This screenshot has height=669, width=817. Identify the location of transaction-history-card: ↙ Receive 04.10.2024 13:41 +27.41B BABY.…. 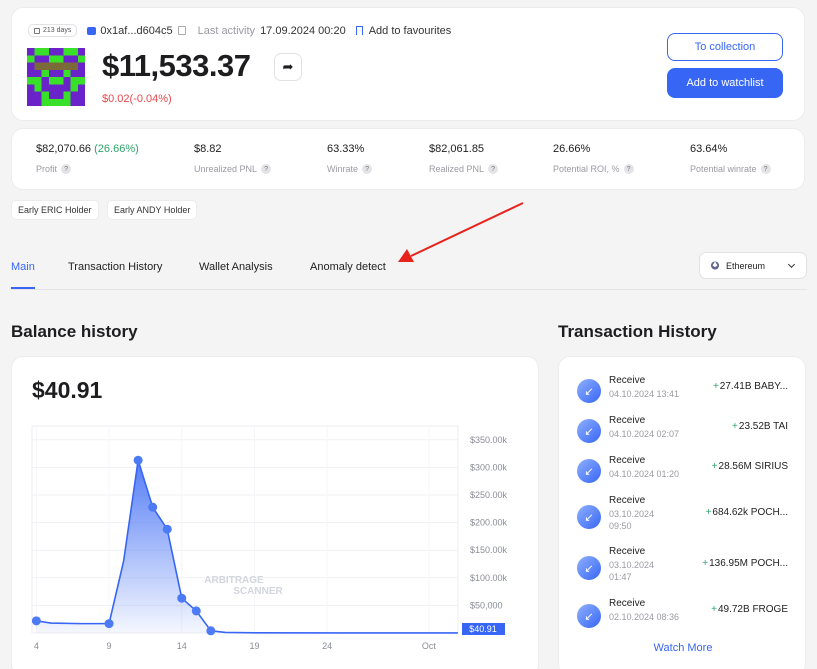
(682, 512).